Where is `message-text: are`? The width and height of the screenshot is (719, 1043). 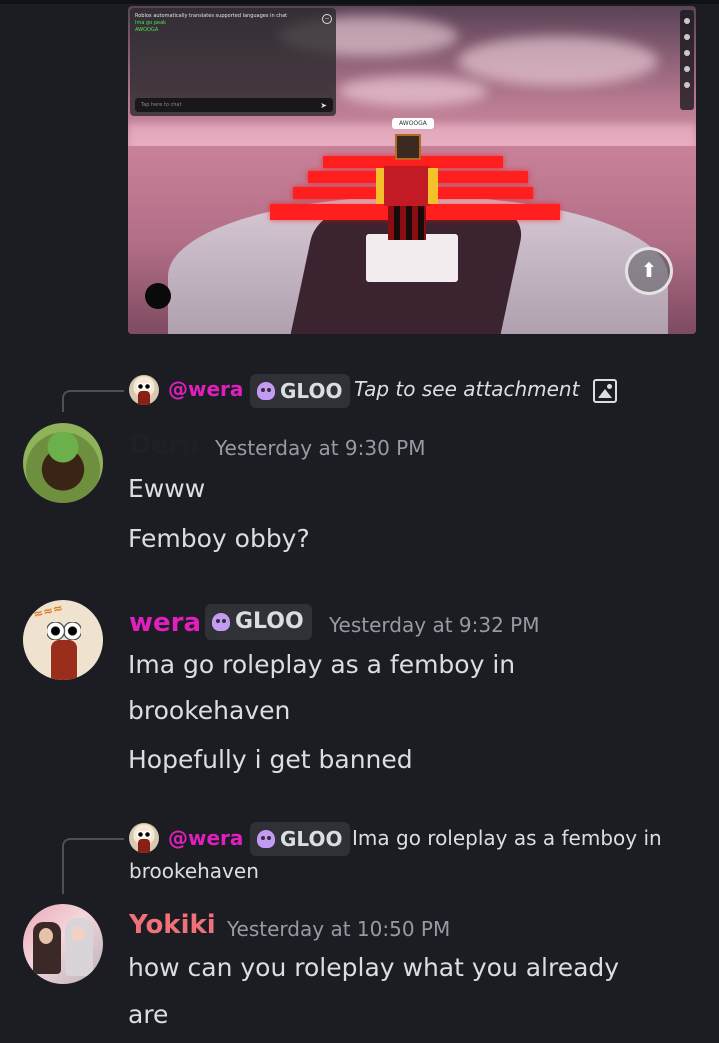 message-text: are is located at coordinates (148, 1014).